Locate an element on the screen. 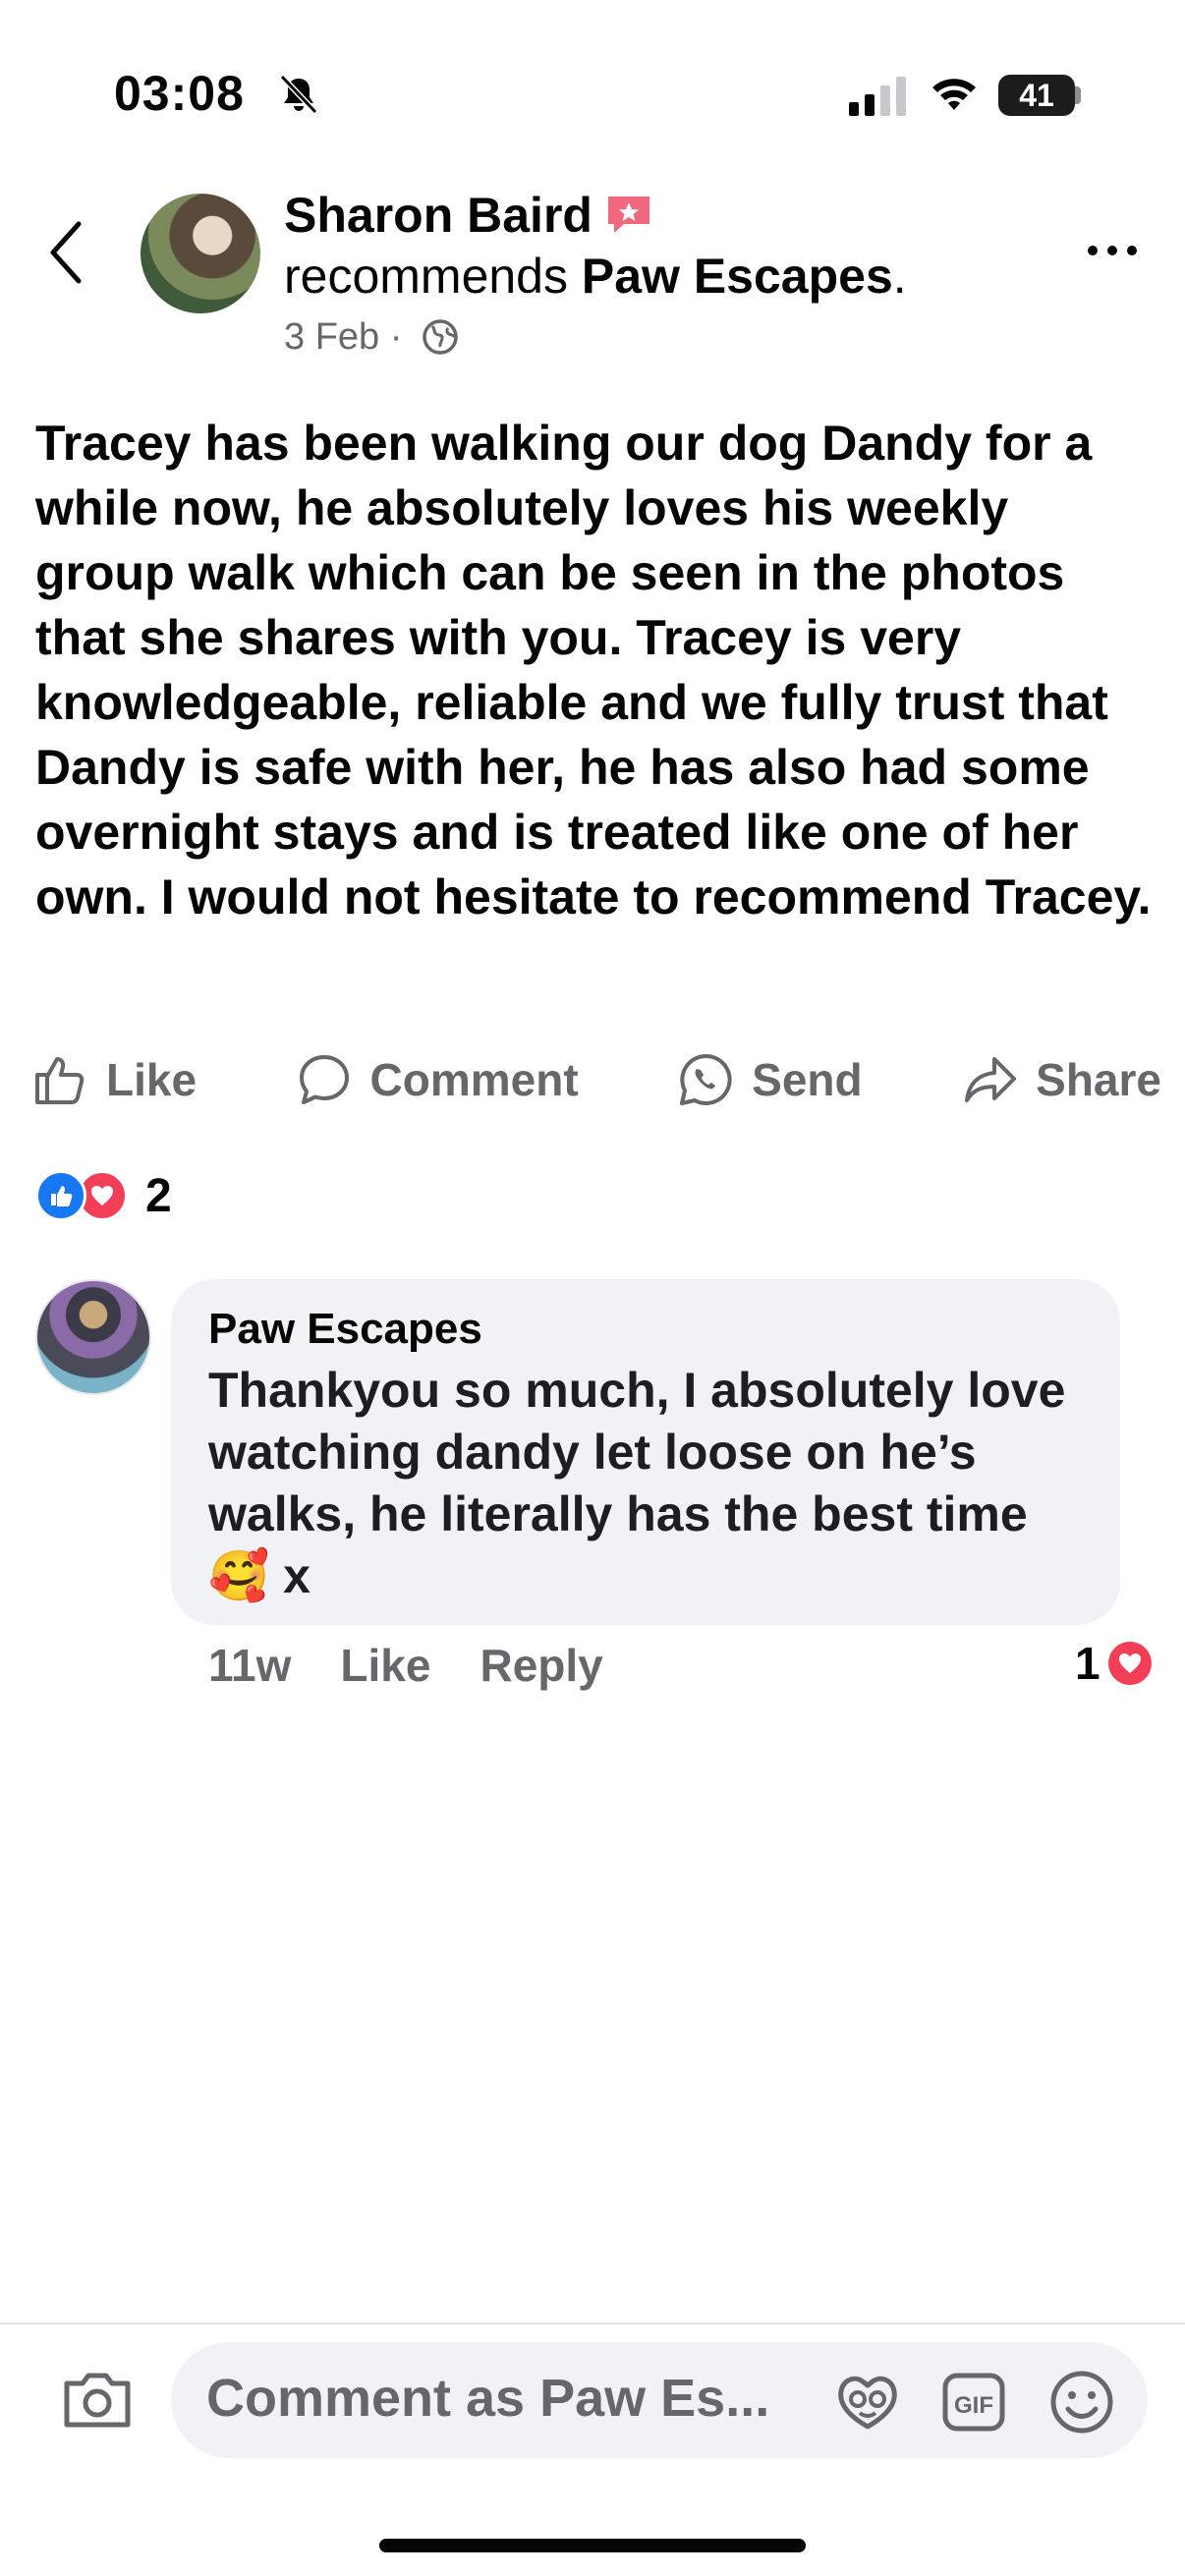 Image resolution: width=1185 pixels, height=2576 pixels. battery-indicator: 41 is located at coordinates (1037, 95).